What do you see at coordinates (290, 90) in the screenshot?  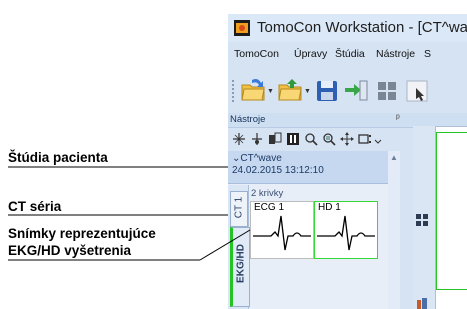 I see `open-folder-up-icon` at bounding box center [290, 90].